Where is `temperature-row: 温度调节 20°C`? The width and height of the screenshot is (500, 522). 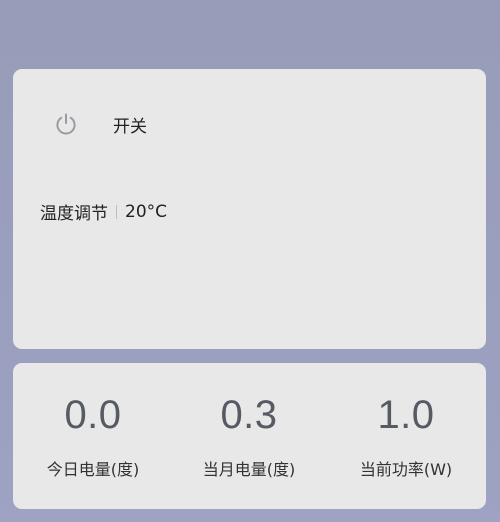
temperature-row: 温度调节 20°C is located at coordinates (103, 212).